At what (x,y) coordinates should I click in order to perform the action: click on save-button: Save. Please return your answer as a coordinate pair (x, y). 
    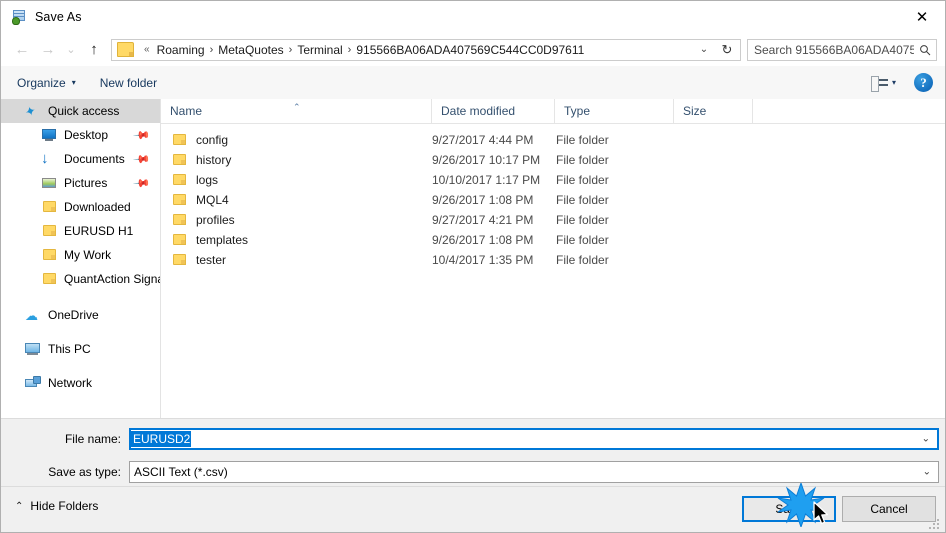
    Looking at the image, I should click on (789, 509).